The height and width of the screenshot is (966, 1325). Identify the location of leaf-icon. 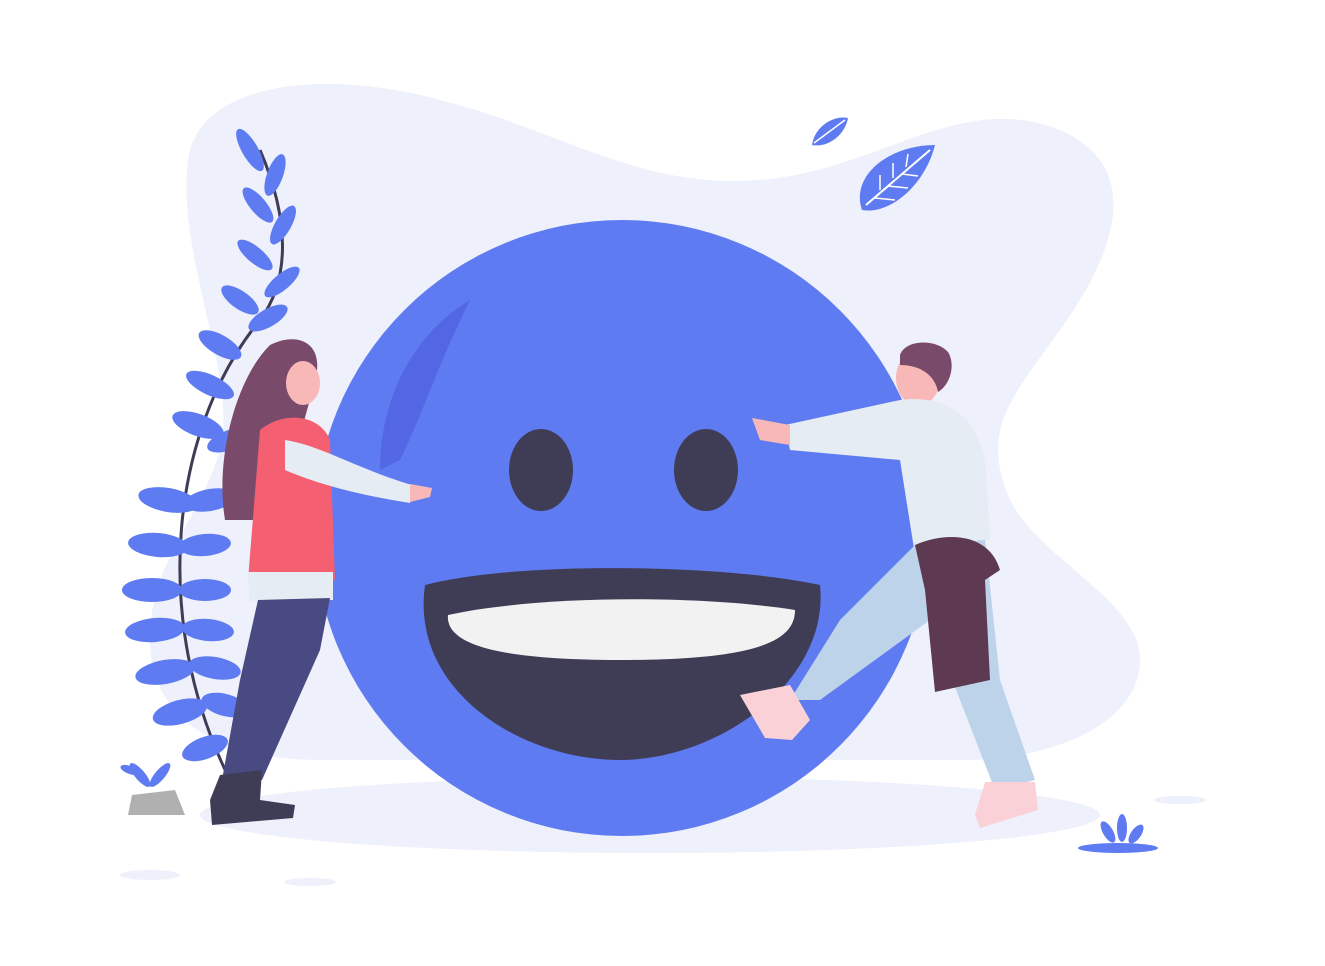
(830, 131).